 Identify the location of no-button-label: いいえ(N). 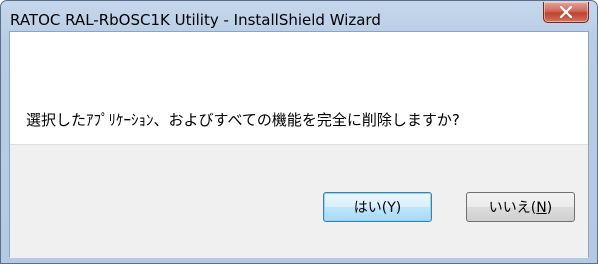
(520, 207).